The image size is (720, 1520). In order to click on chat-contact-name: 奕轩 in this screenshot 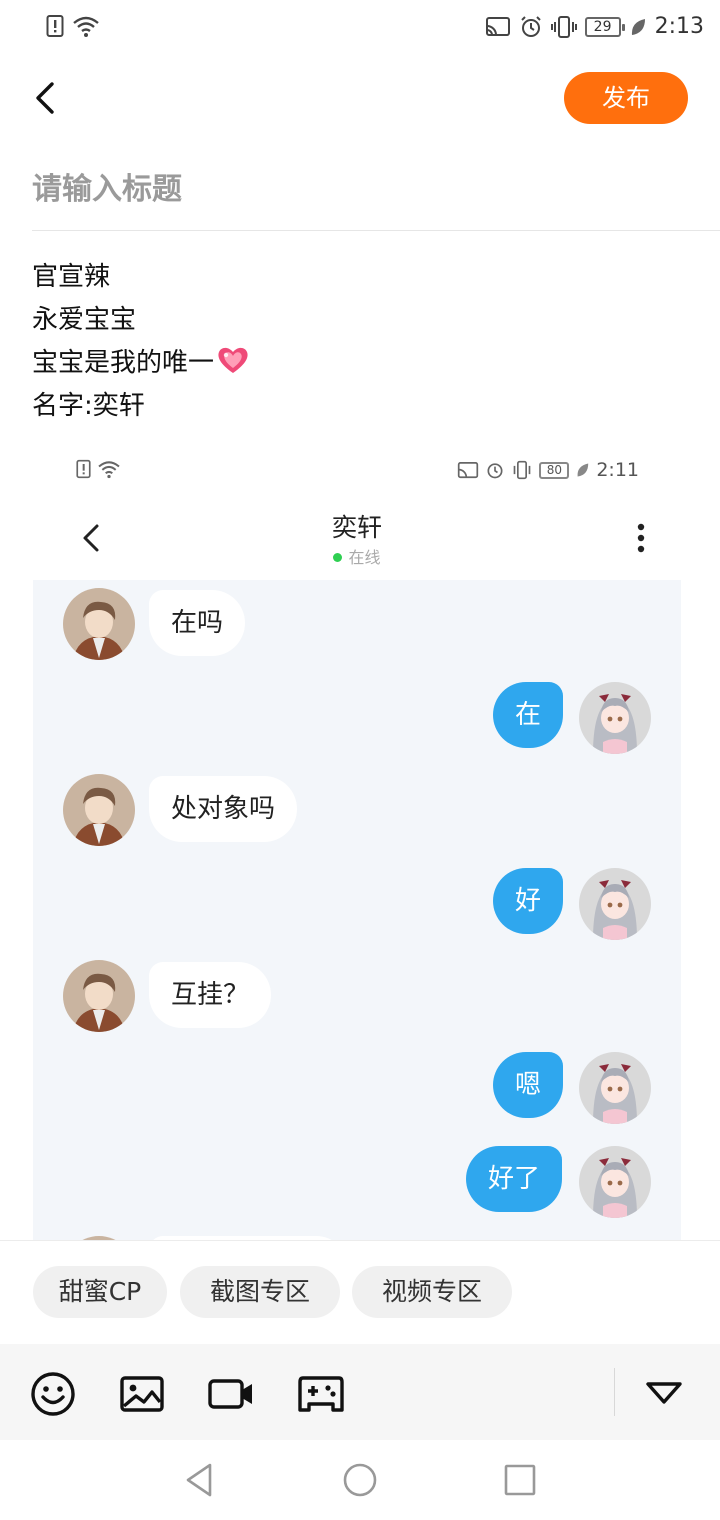, I will do `click(356, 527)`.